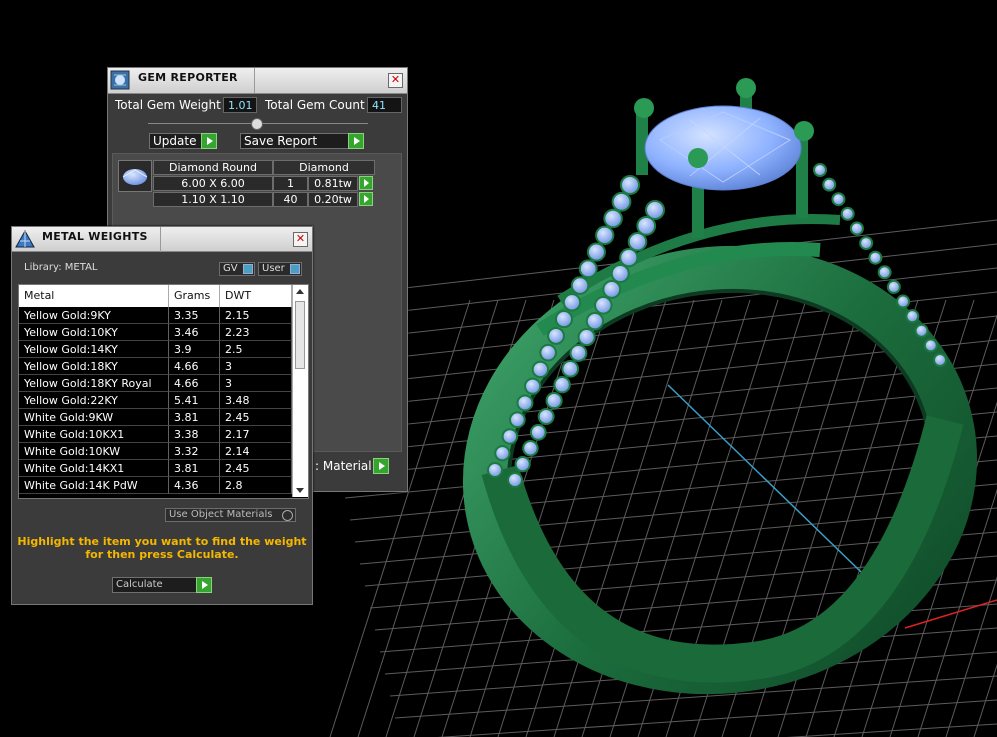 This screenshot has height=737, width=997. I want to click on table-row: Yellow Gold:9KY 3.35 2.15, so click(155, 315).